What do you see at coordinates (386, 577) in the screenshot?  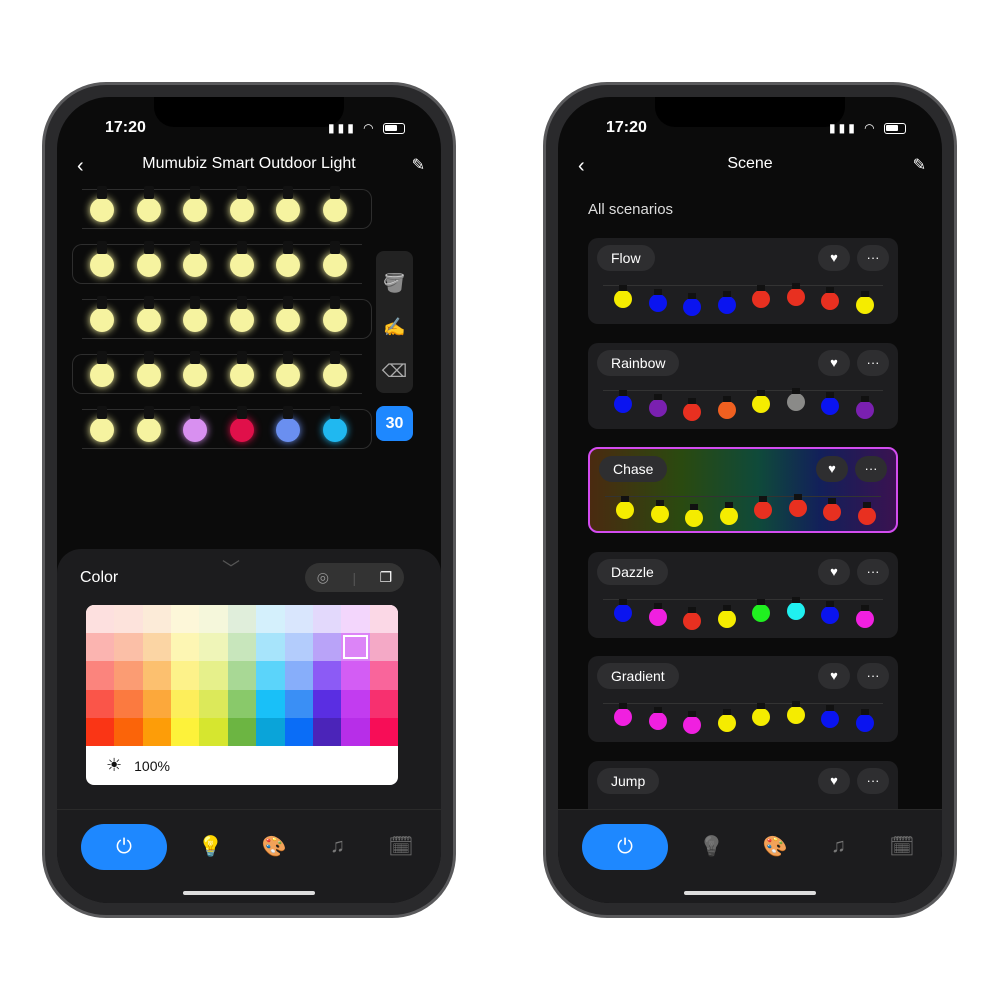 I see `copy-icon: ❐` at bounding box center [386, 577].